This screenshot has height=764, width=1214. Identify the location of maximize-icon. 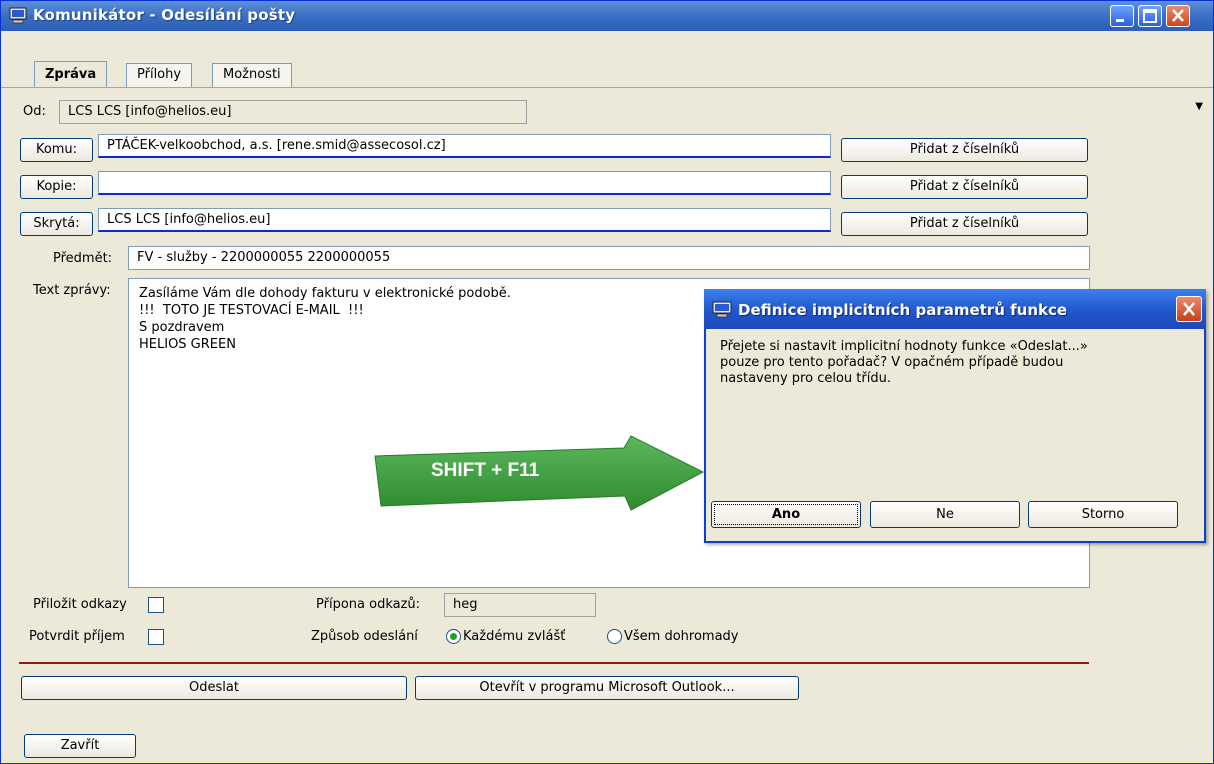
(1150, 16).